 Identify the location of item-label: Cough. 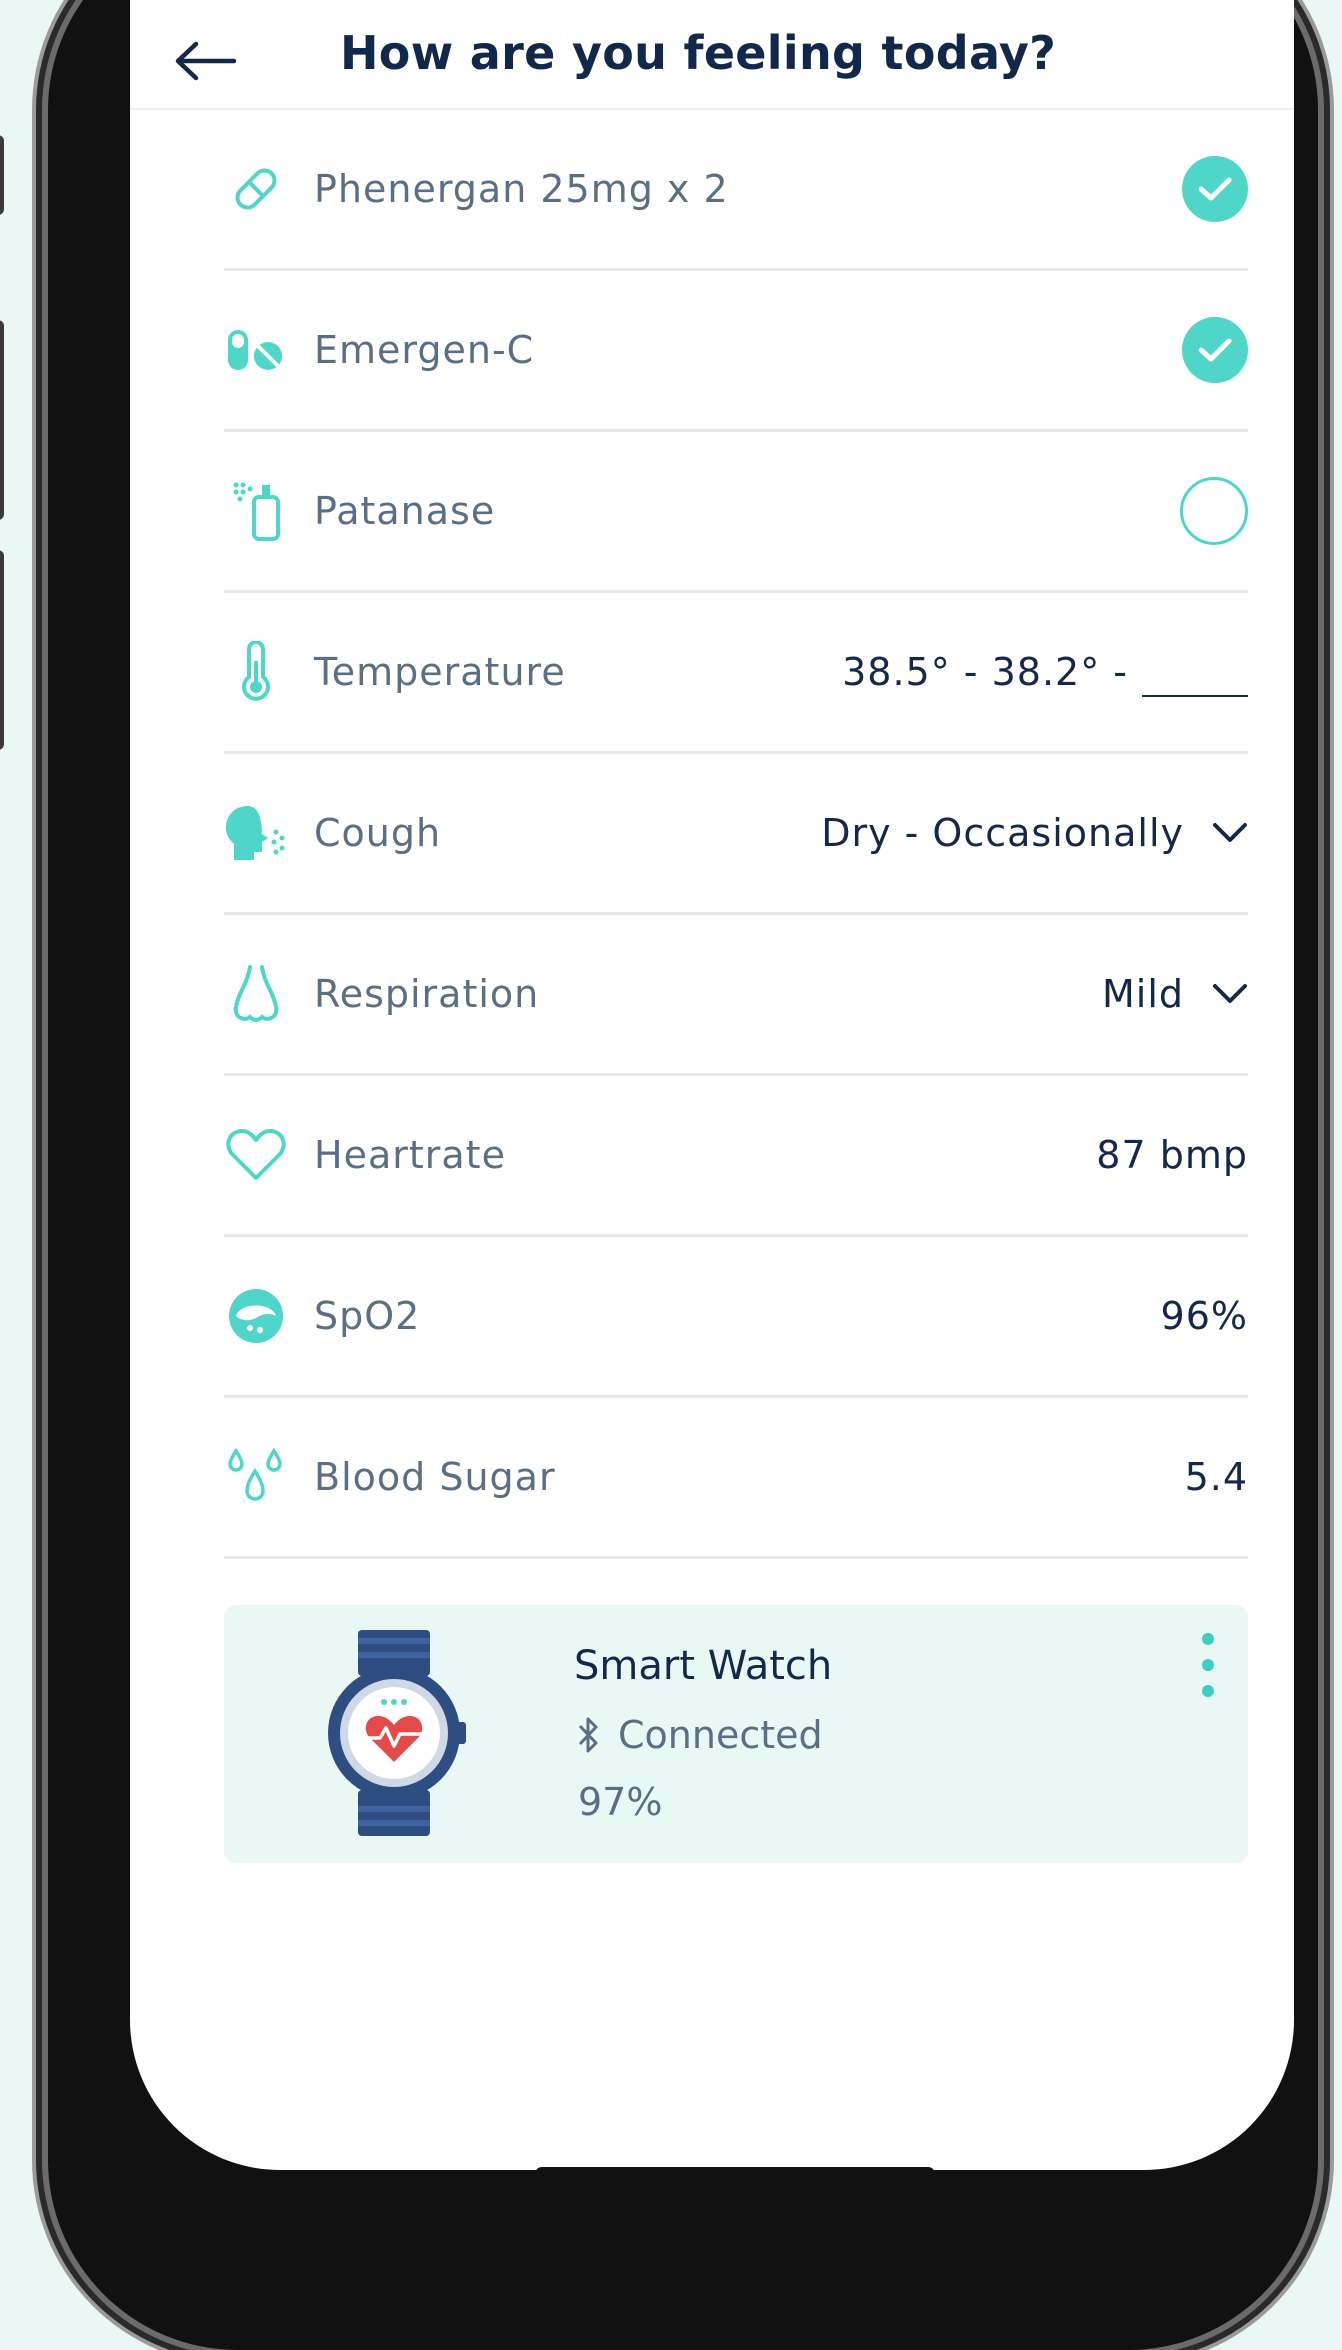
(378, 833).